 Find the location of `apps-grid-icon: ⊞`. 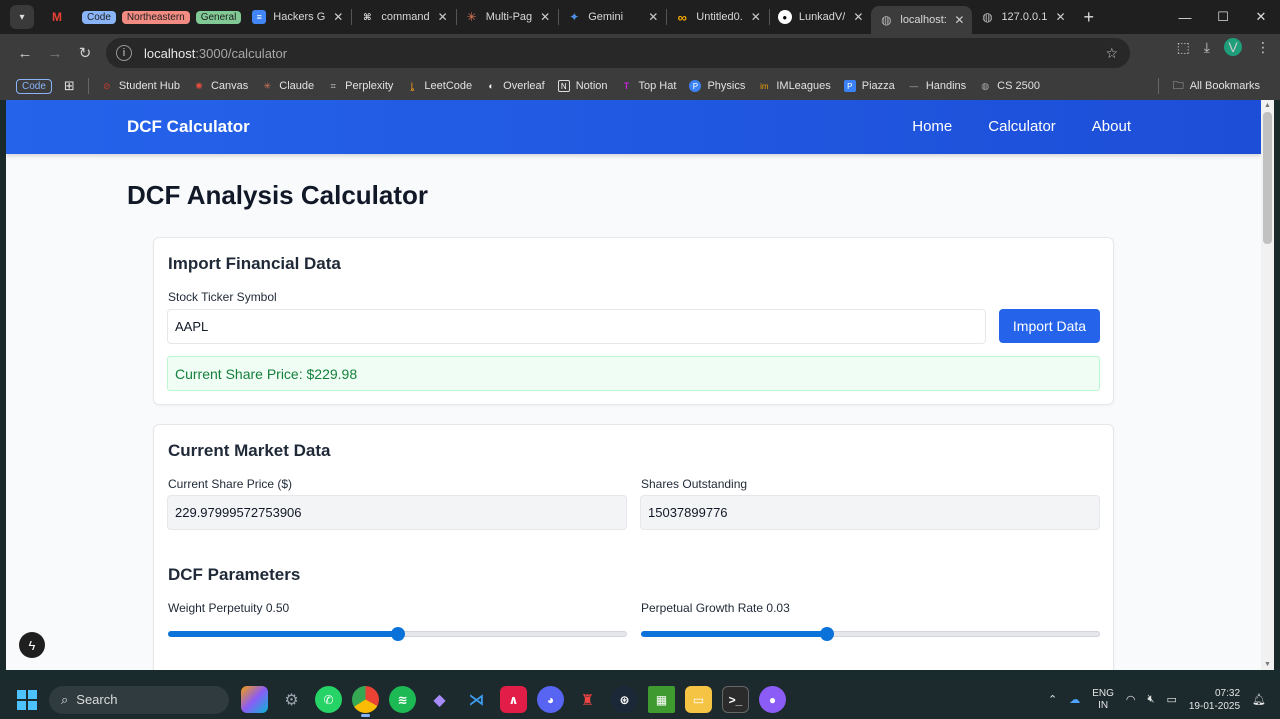

apps-grid-icon: ⊞ is located at coordinates (69, 86).